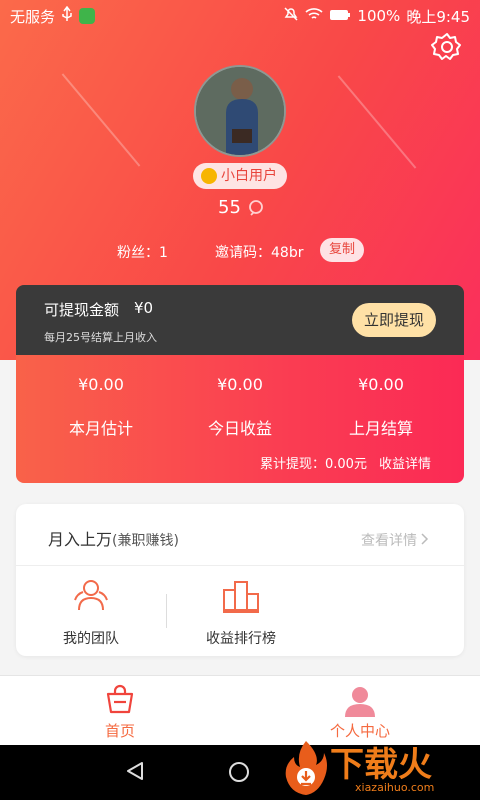 Image resolution: width=480 pixels, height=800 pixels. What do you see at coordinates (240, 16) in the screenshot?
I see `status-bar: 无服务 100% 晚上9:45` at bounding box center [240, 16].